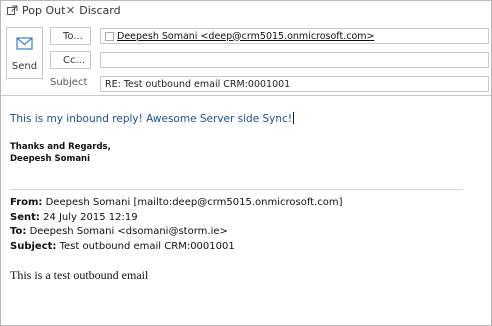 The height and width of the screenshot is (326, 492). What do you see at coordinates (44, 10) in the screenshot?
I see `pop-out-label: Pop Out` at bounding box center [44, 10].